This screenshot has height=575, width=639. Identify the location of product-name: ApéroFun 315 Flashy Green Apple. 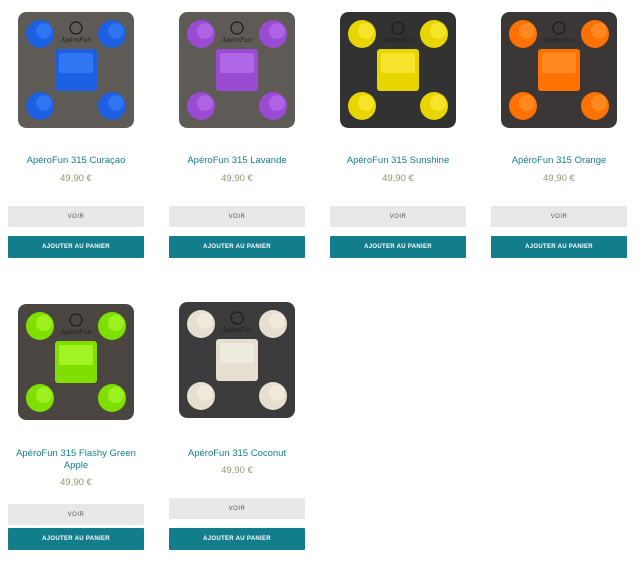
(76, 460).